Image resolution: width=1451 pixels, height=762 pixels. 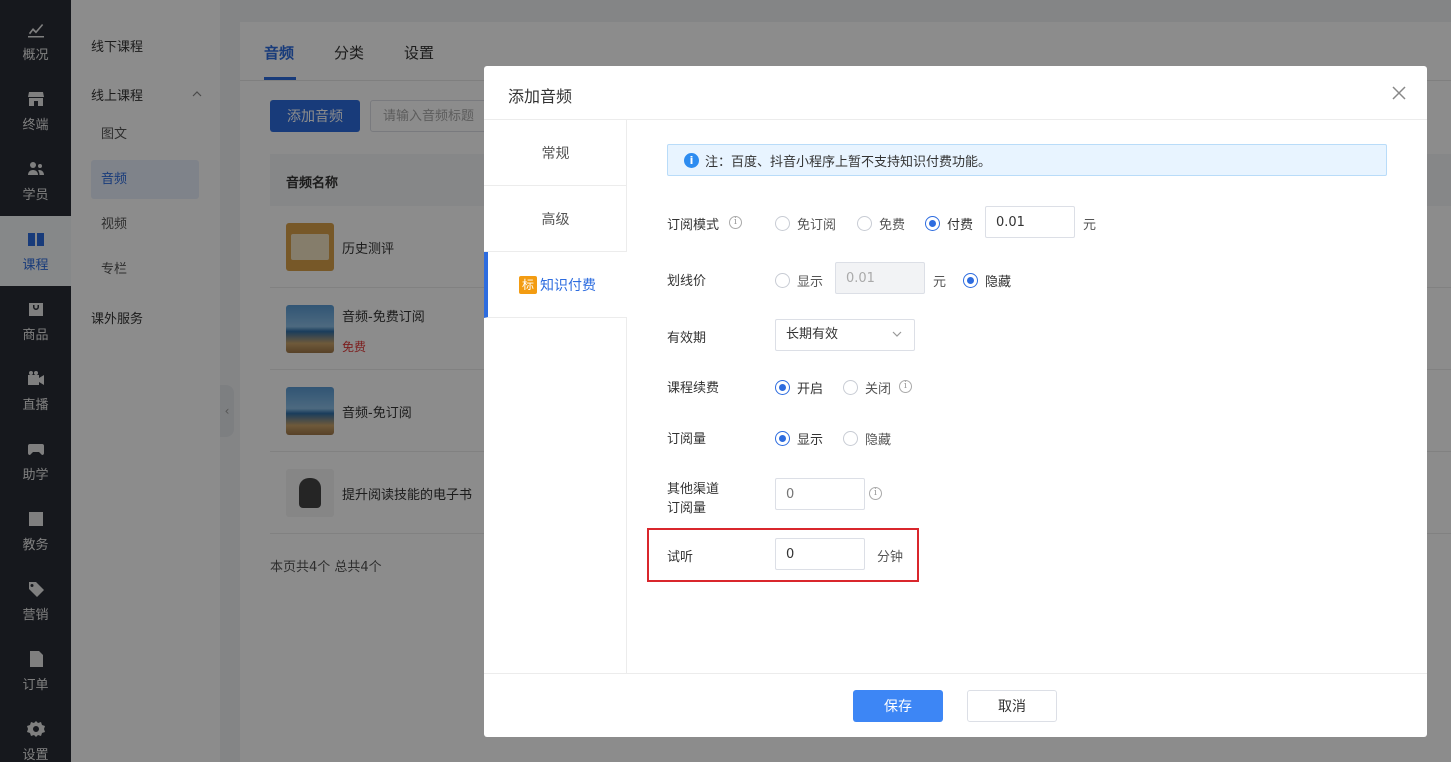 What do you see at coordinates (878, 389) in the screenshot?
I see `radio-label: 关闭` at bounding box center [878, 389].